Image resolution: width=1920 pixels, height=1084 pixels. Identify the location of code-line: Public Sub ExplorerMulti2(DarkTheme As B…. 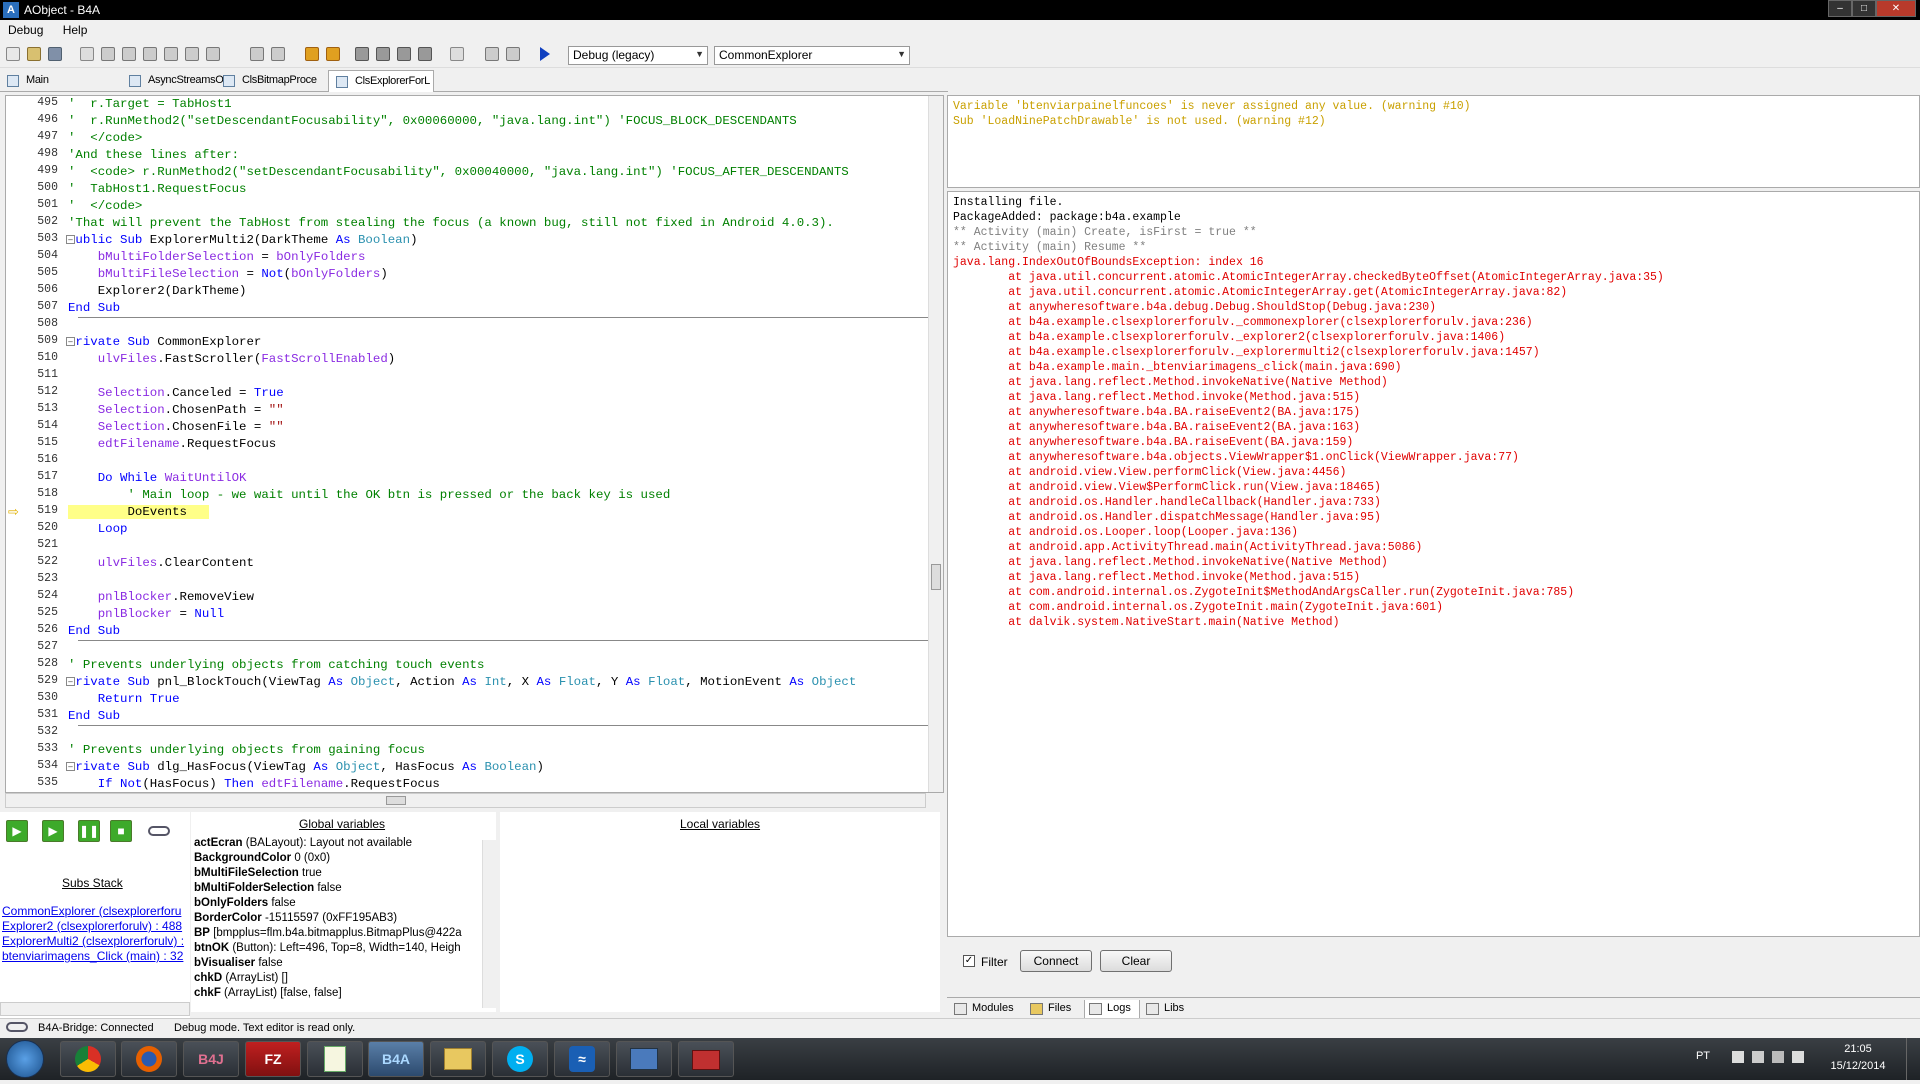
(500, 240).